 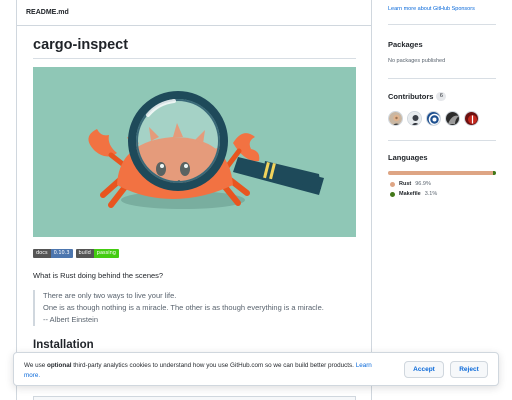 I want to click on makefile-color-dot, so click(x=392, y=194).